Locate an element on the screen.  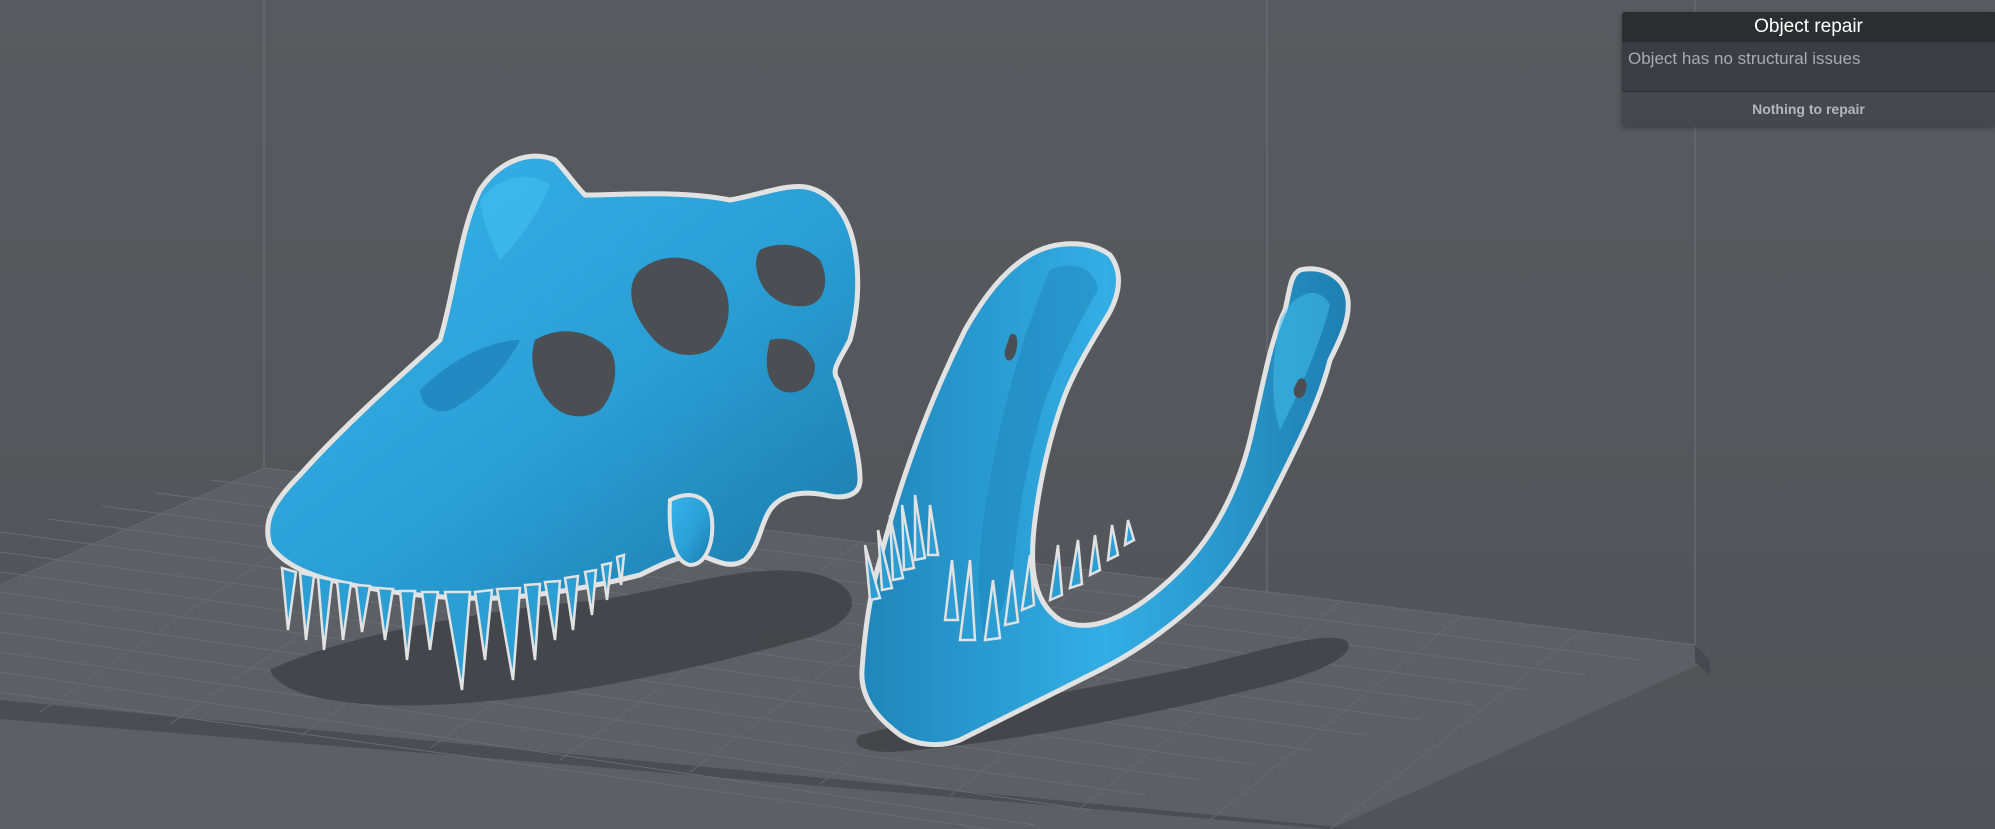
panel-title: Object repair is located at coordinates (1808, 27).